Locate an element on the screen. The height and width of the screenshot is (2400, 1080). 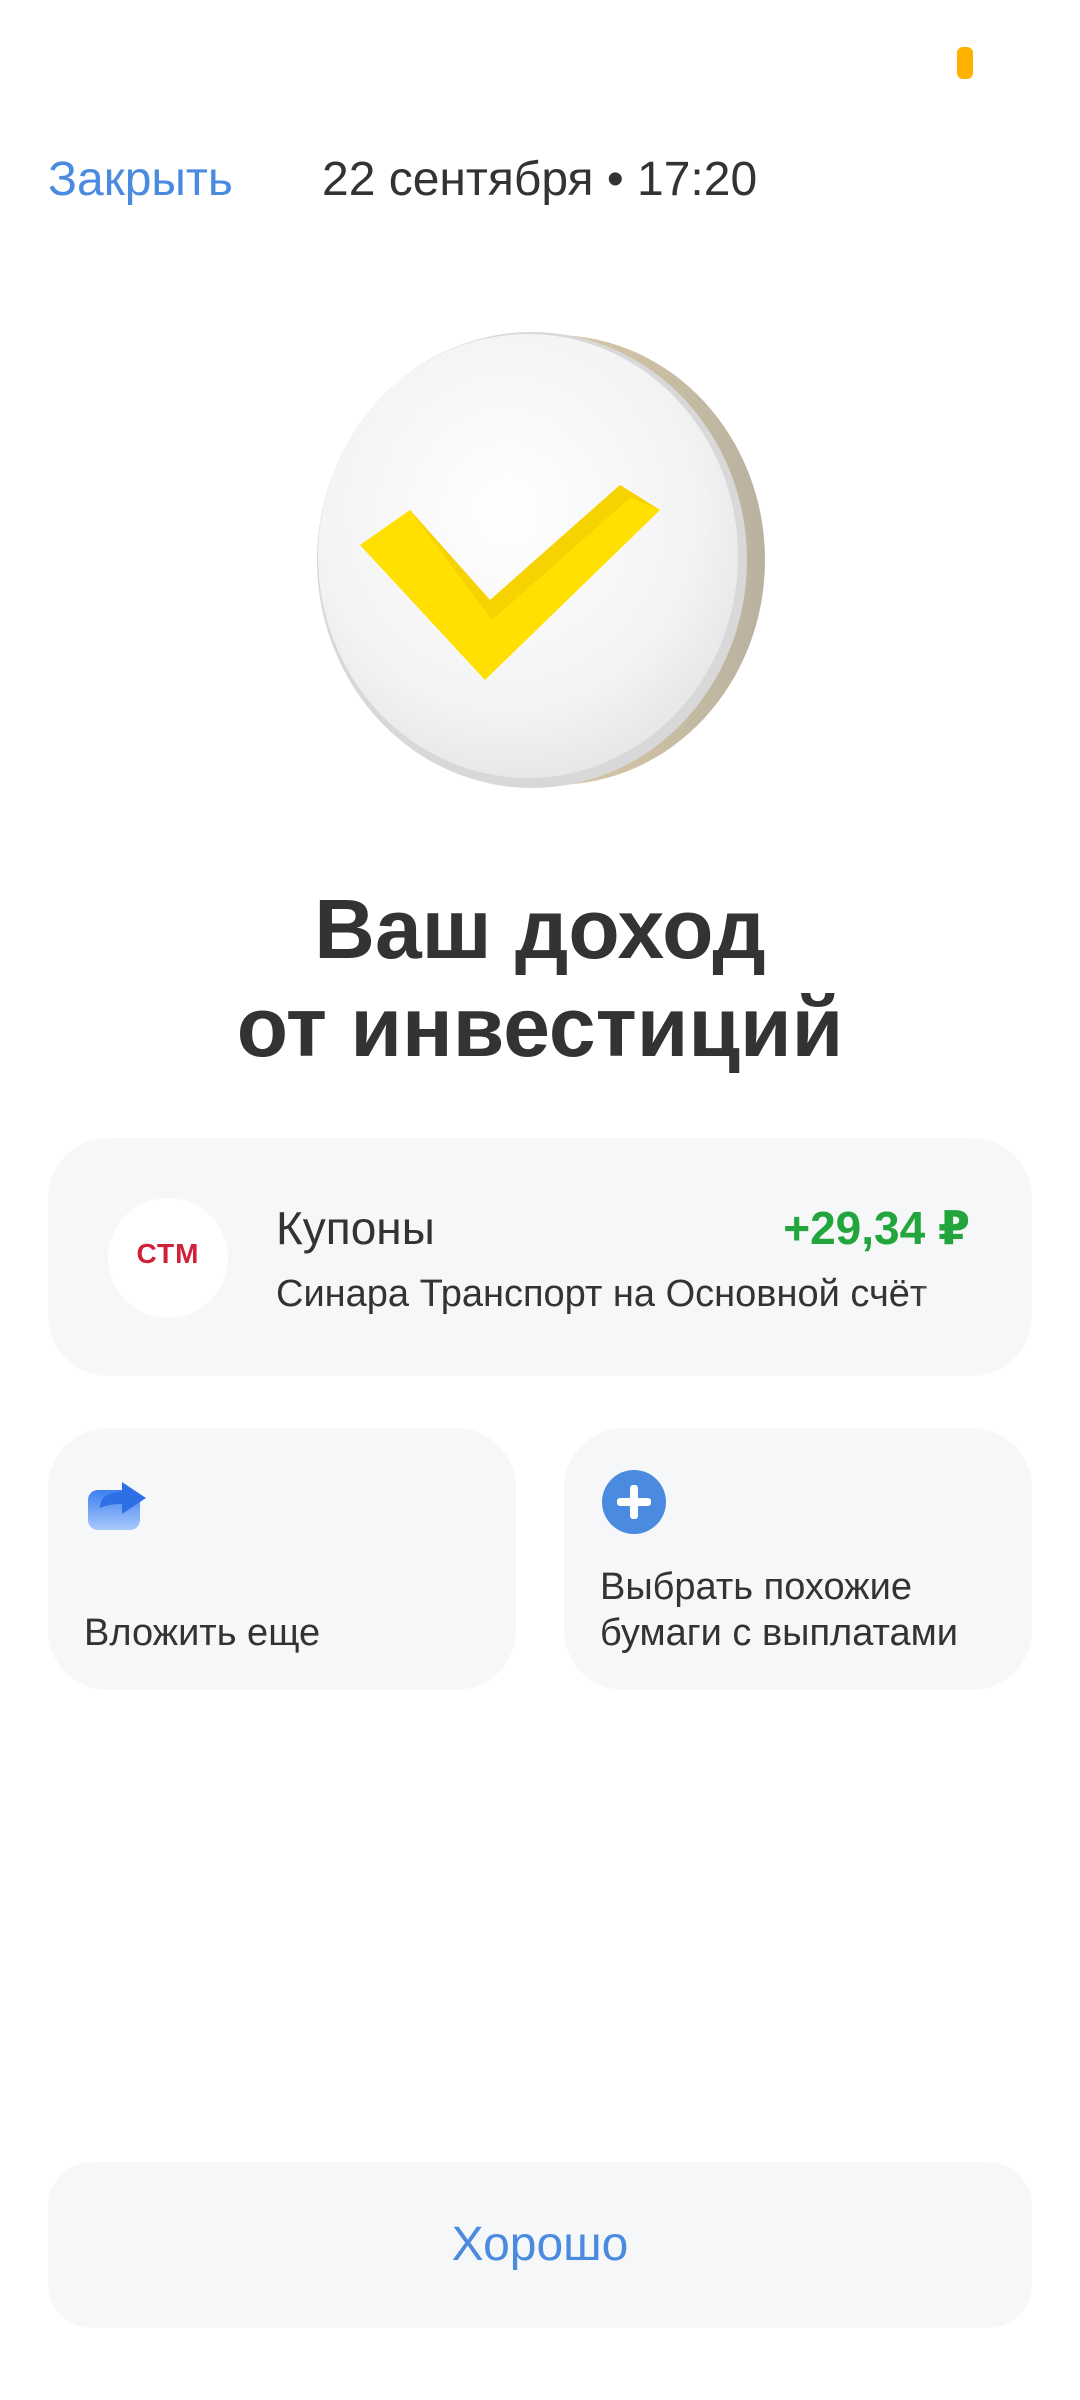
invest-more-label: Вложить еще is located at coordinates (202, 1633).